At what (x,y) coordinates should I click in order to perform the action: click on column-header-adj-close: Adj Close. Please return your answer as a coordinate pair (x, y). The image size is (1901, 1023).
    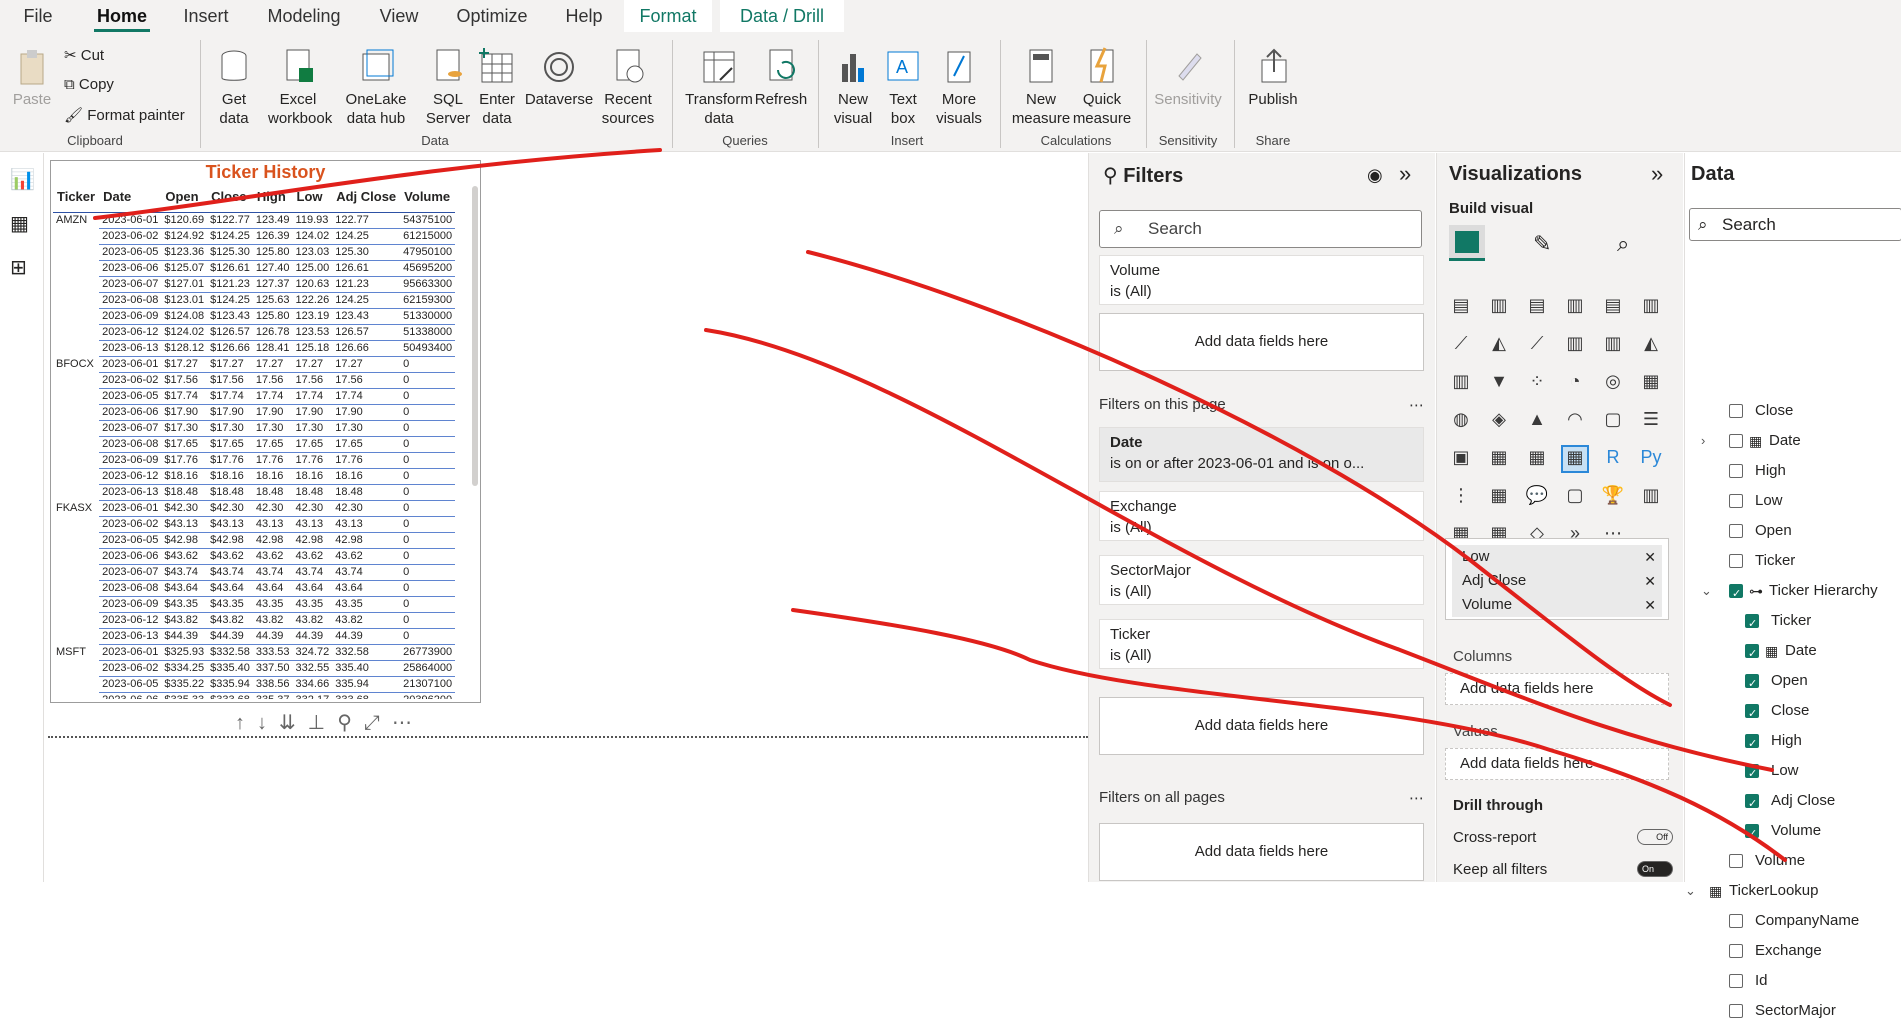
    Looking at the image, I should click on (366, 200).